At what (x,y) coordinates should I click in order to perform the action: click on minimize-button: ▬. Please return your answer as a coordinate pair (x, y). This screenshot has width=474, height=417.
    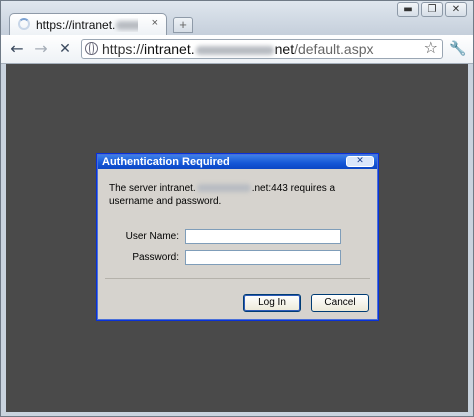
    Looking at the image, I should click on (408, 9).